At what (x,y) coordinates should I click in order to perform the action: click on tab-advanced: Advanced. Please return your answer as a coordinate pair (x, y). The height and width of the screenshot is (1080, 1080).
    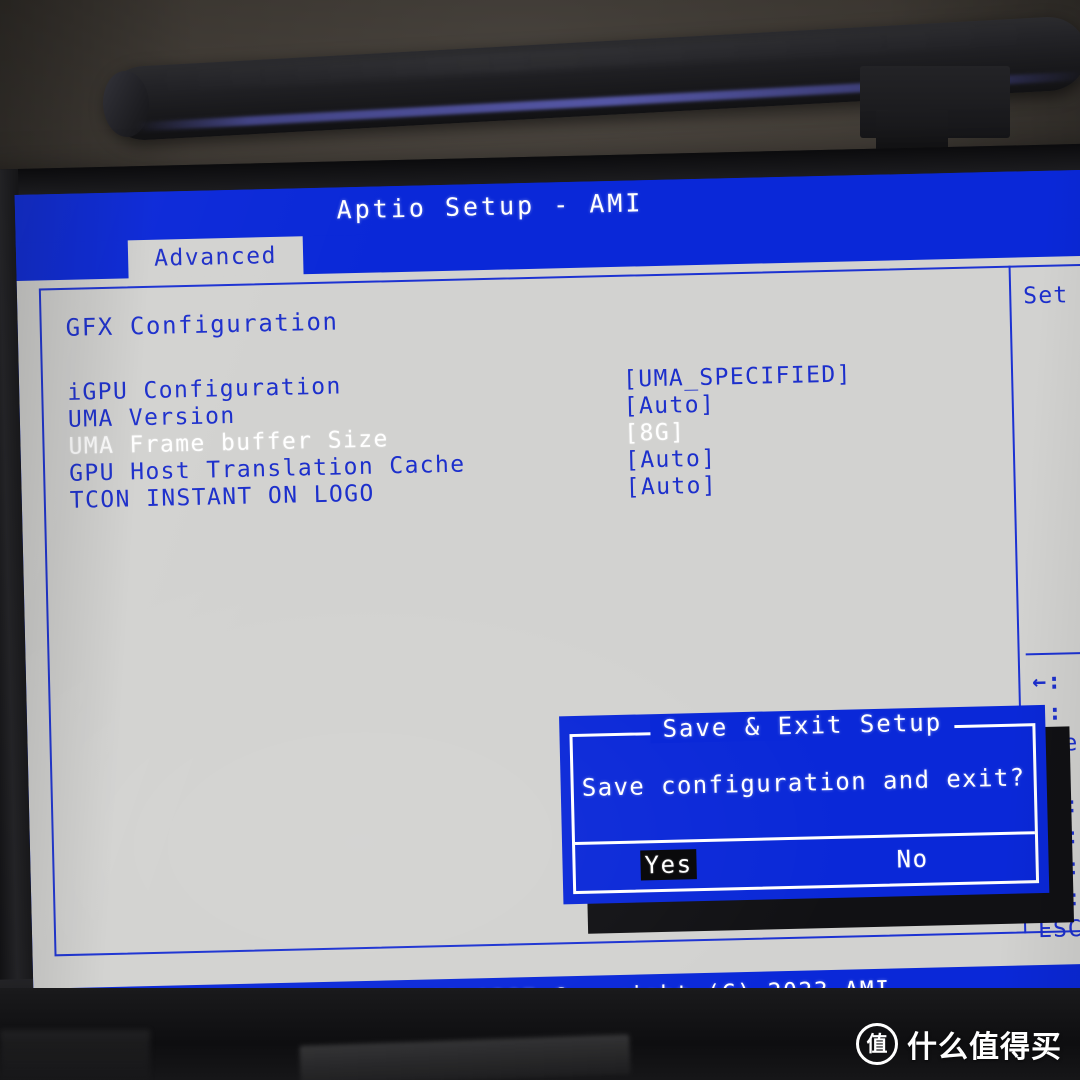
    Looking at the image, I should click on (215, 258).